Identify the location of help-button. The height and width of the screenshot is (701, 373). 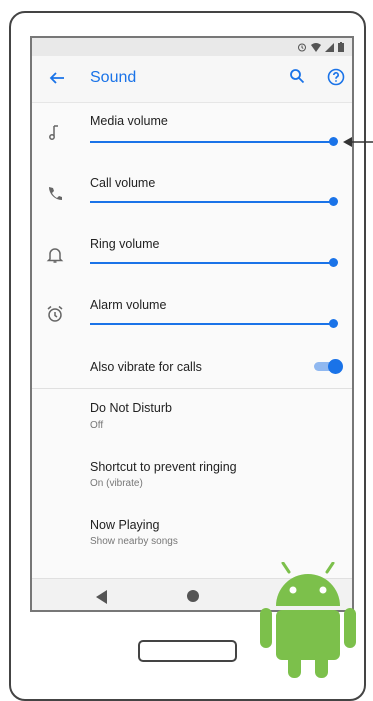
(337, 78).